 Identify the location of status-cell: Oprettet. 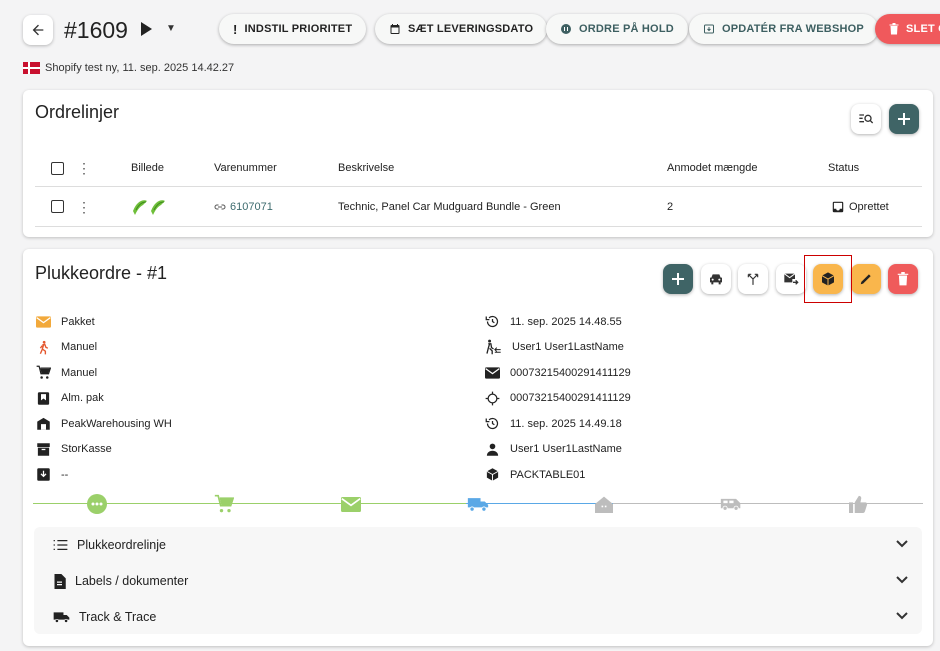
(860, 206).